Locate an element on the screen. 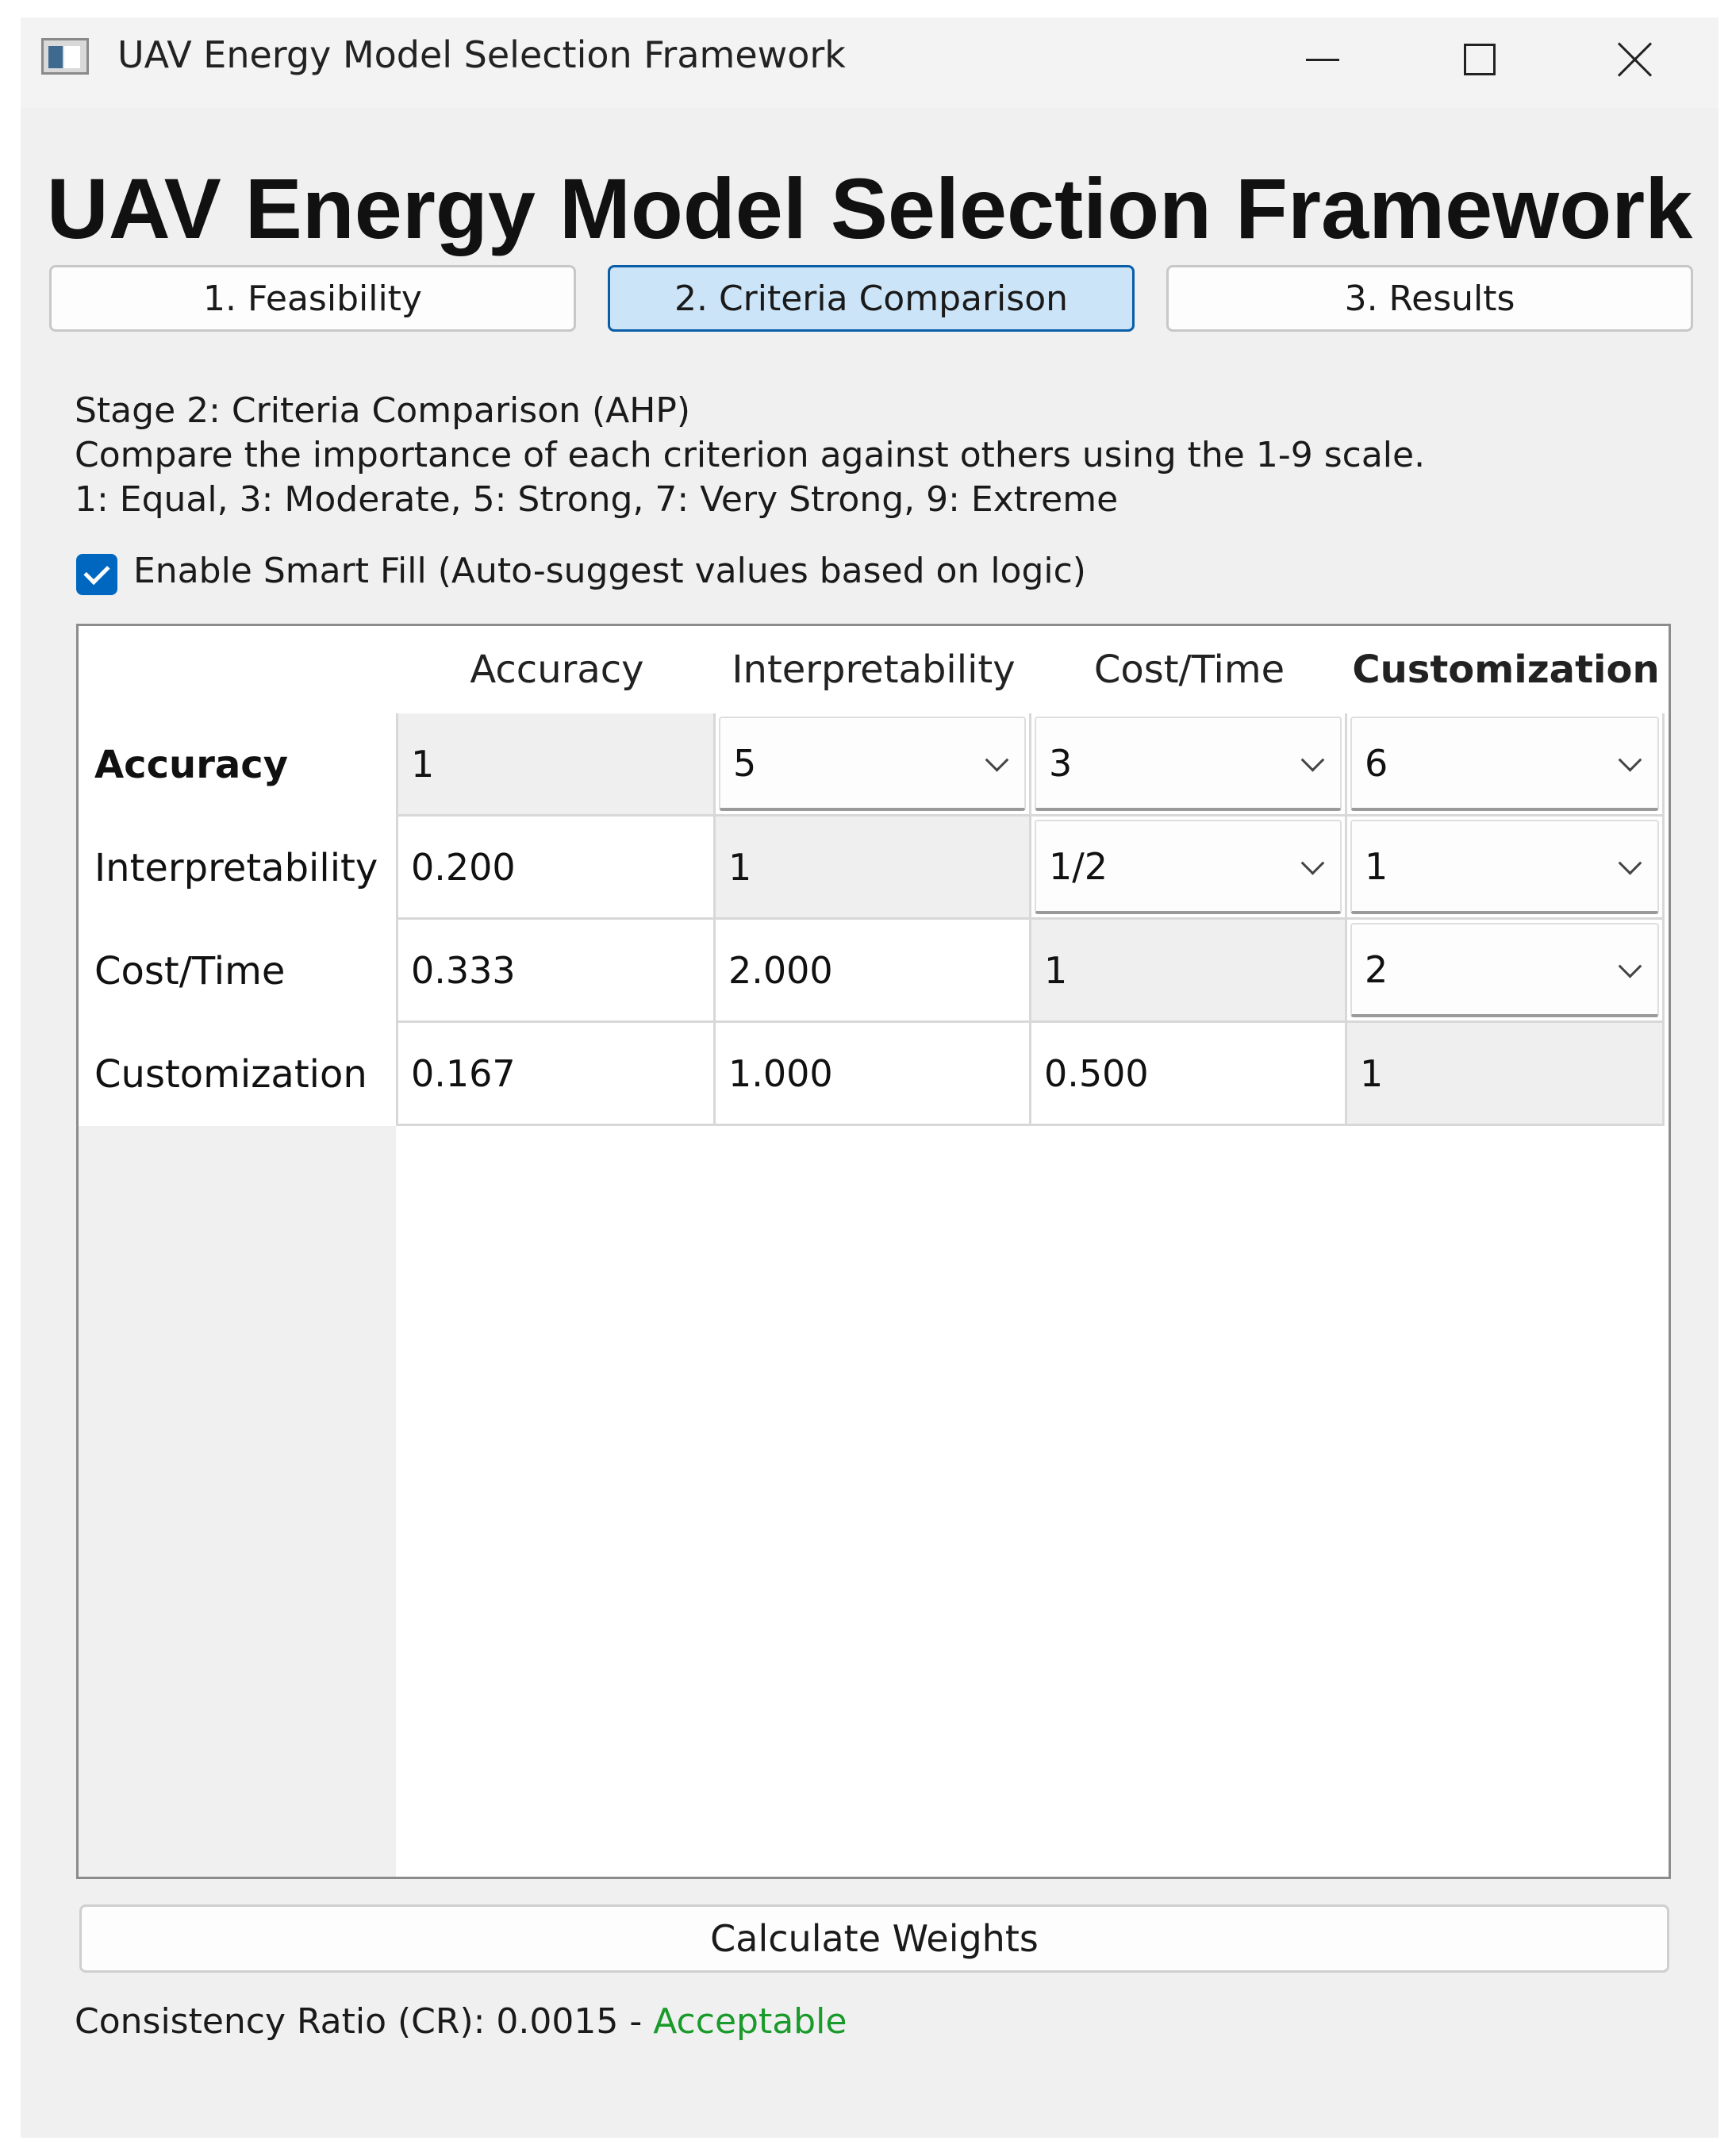 This screenshot has height=2156, width=1732. matrix-cell-accuracy-accuracy: 1 is located at coordinates (557, 765).